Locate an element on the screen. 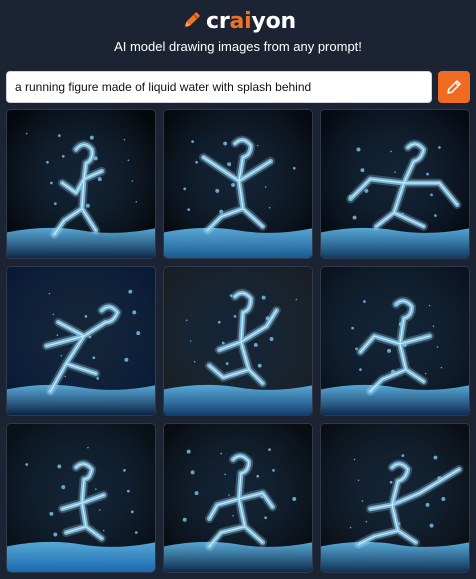  header: cr ai yon is located at coordinates (238, 21).